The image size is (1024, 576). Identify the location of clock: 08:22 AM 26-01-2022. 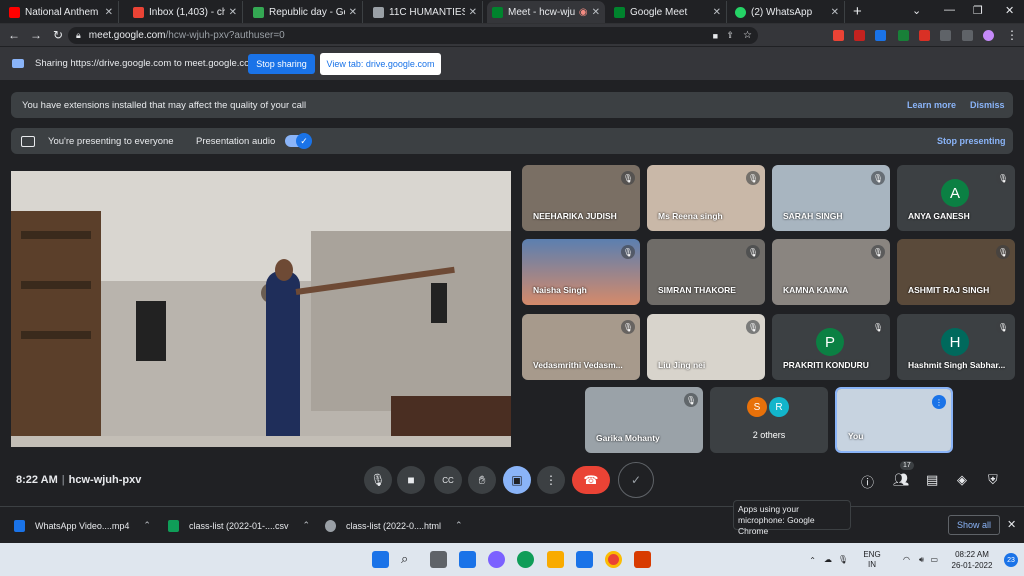
(972, 560).